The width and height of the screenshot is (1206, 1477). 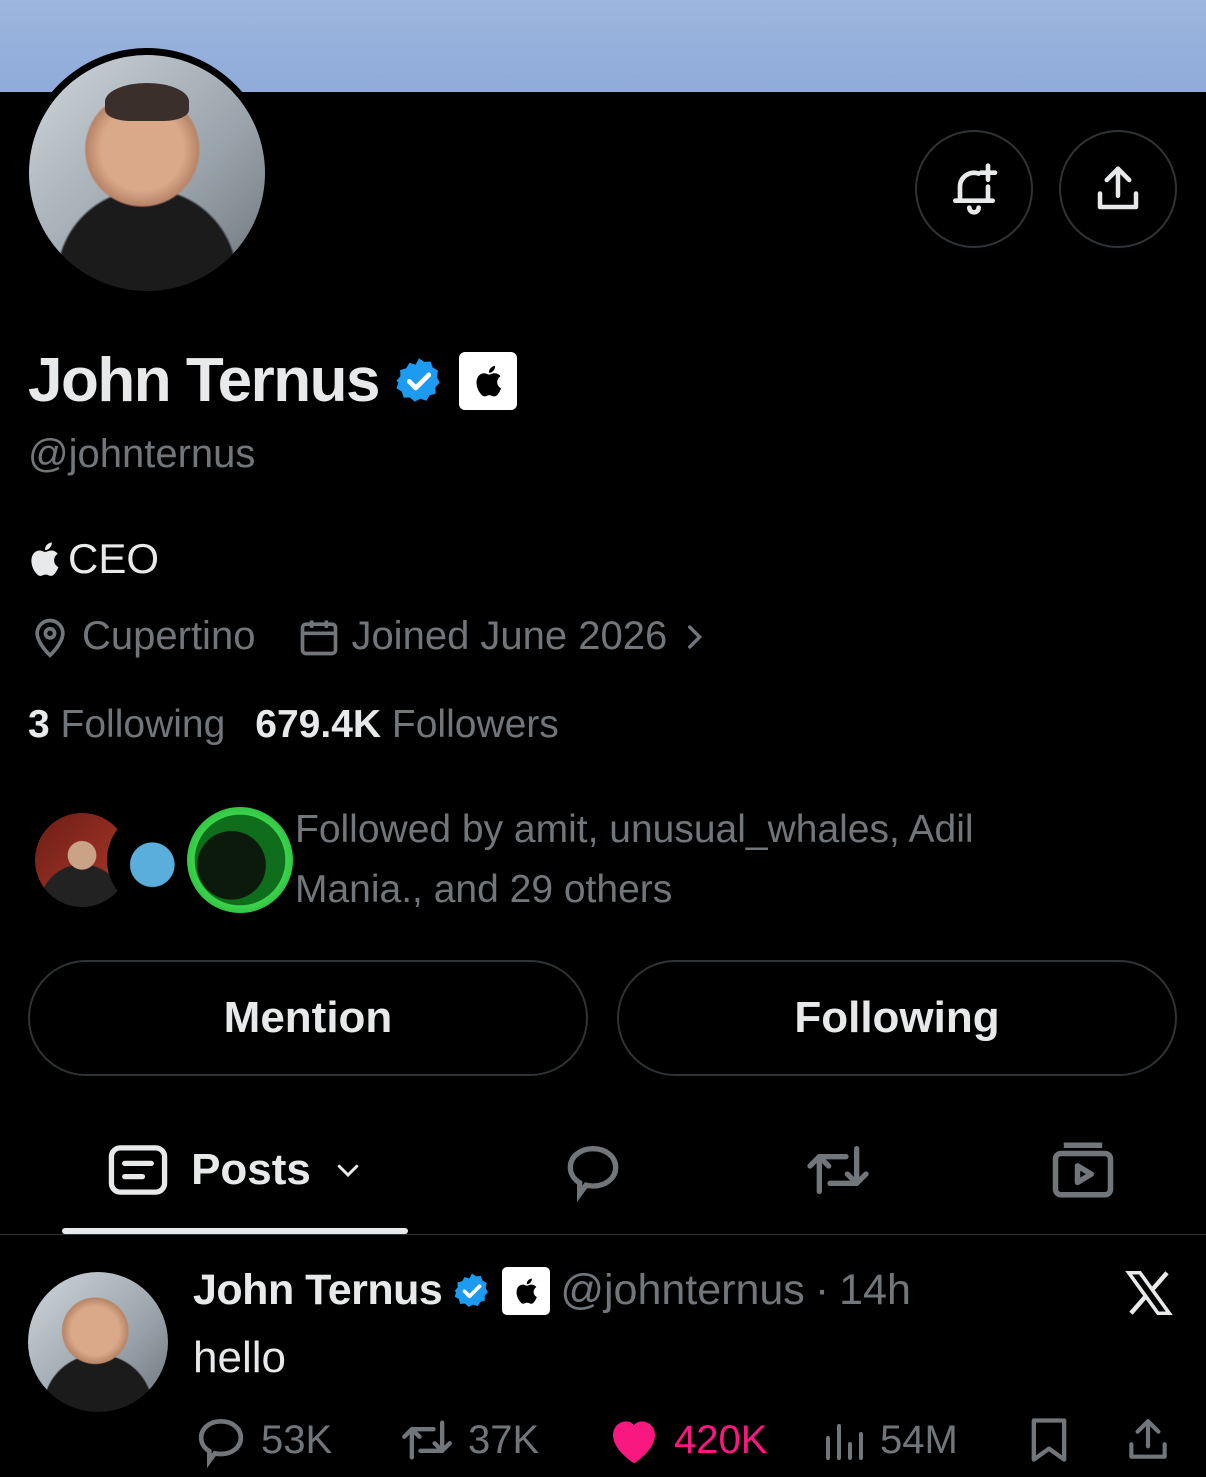 I want to click on like-icon, so click(x=634, y=1442).